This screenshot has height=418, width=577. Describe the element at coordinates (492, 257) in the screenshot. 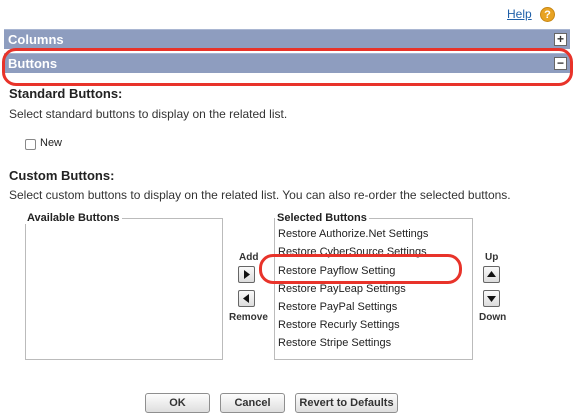

I see `up-label: Up` at that location.